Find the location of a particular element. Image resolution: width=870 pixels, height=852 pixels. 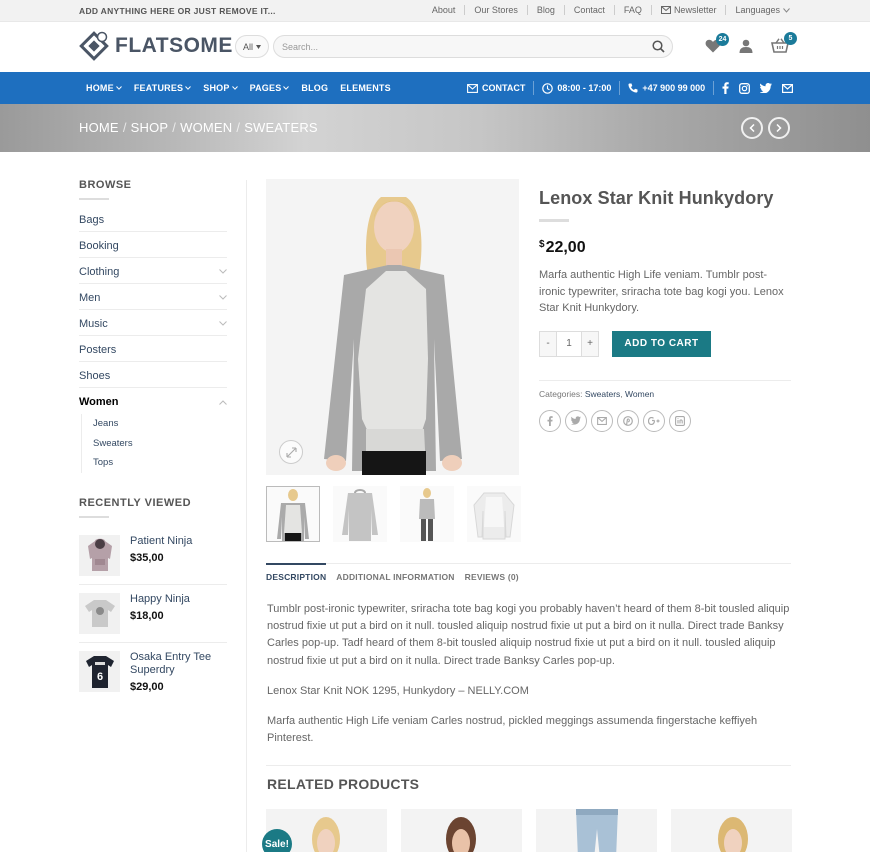

cart-button: 5 is located at coordinates (784, 44).